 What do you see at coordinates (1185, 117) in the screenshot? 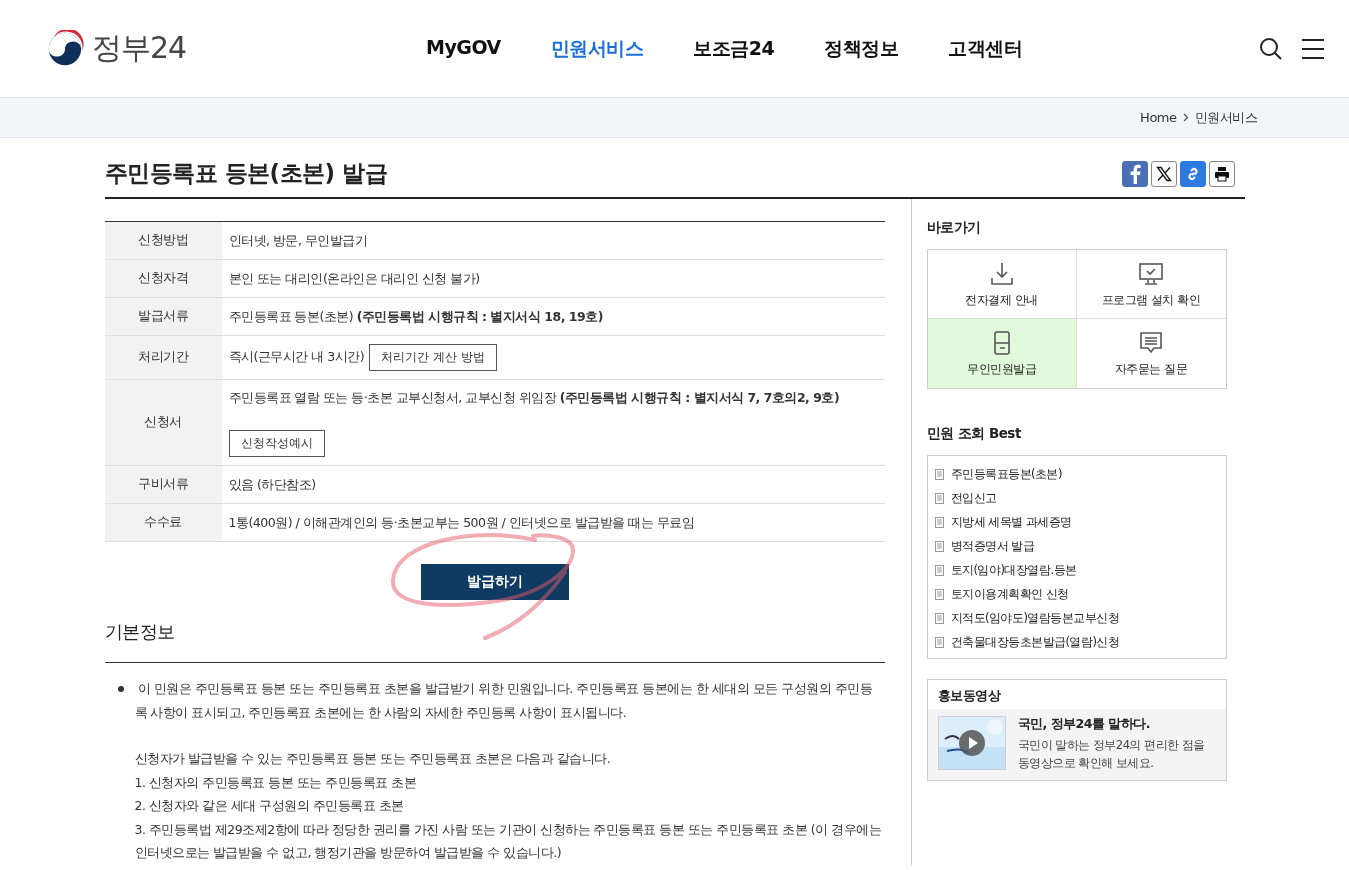
I see `chevron-icon` at bounding box center [1185, 117].